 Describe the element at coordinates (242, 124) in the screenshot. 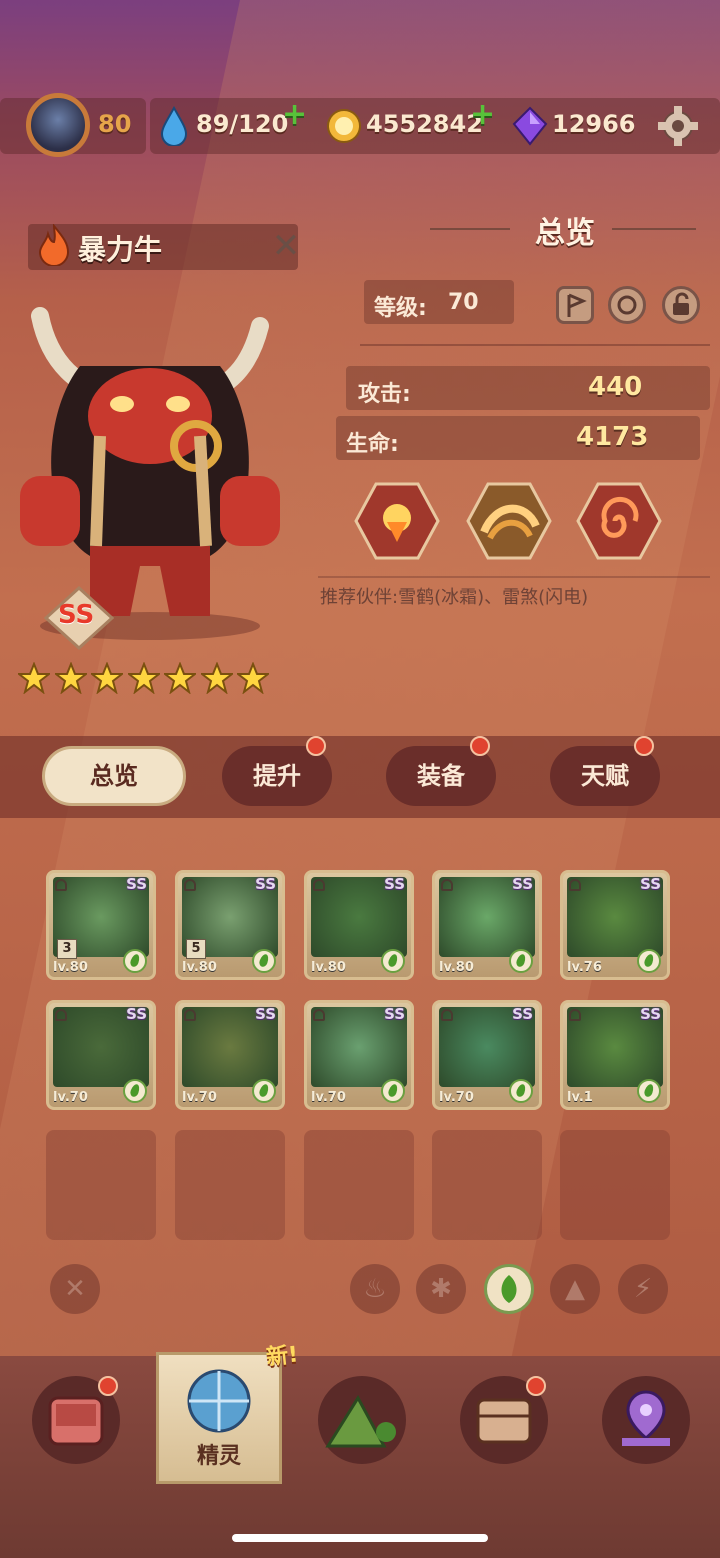

I see `stamina-value: 89/120` at that location.